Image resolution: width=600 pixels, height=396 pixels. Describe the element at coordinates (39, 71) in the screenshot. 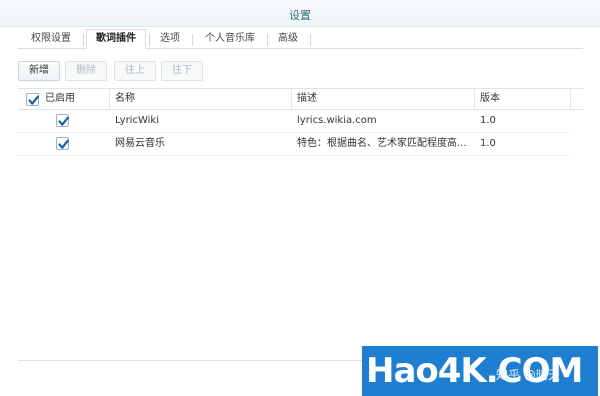

I see `add-button: 新增` at that location.